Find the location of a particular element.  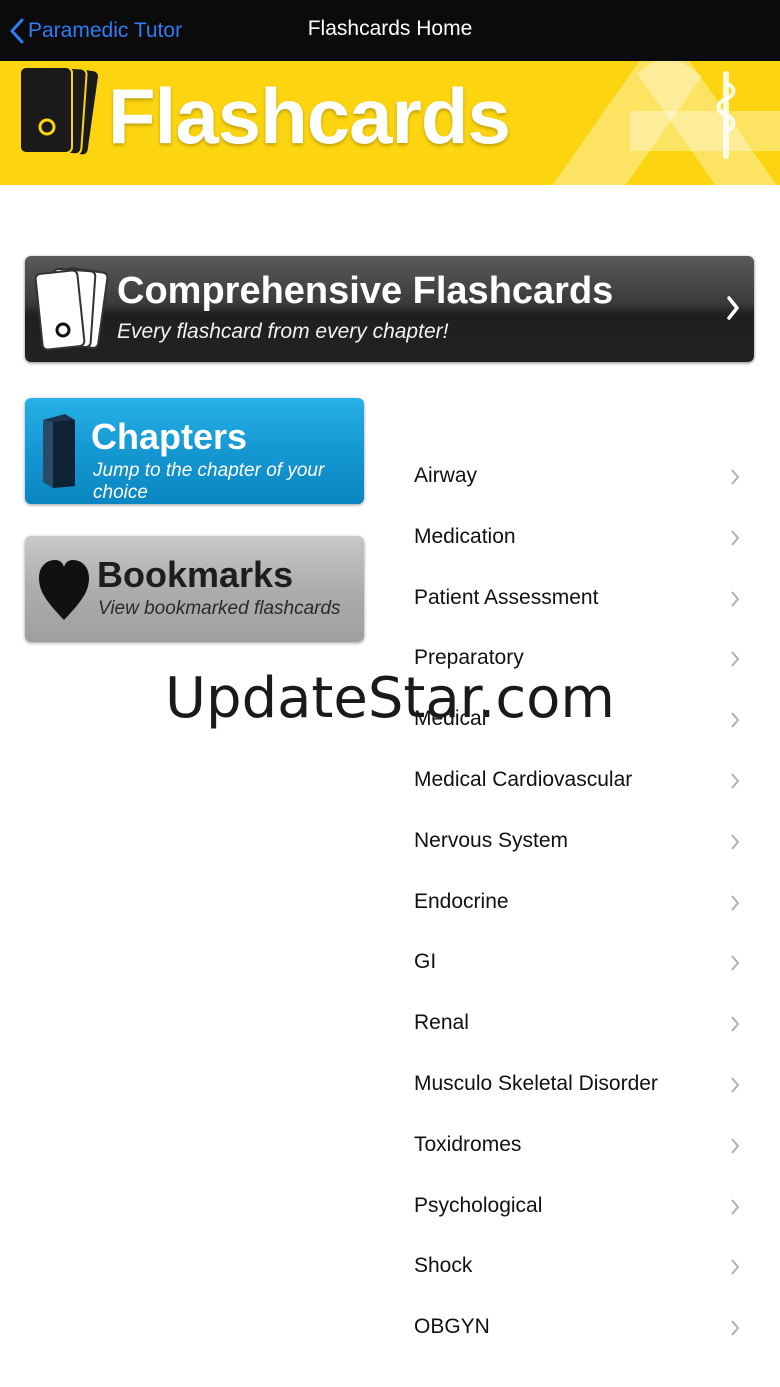

chapters-subtitle: Jump to the chapter of your choice is located at coordinates (209, 481).